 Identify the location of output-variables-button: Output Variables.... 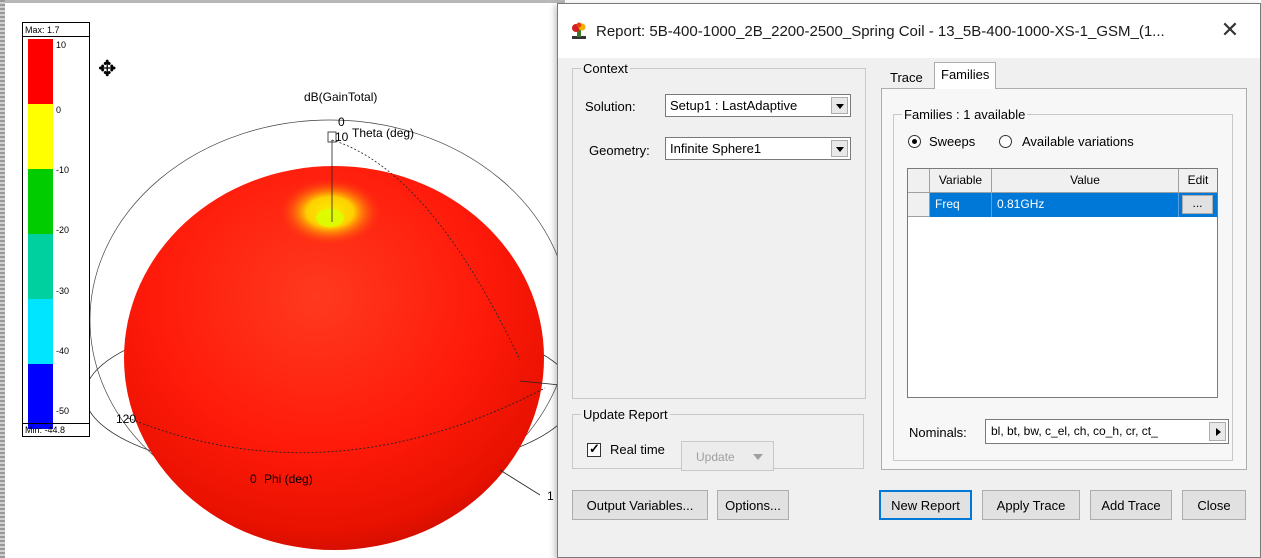
(640, 505).